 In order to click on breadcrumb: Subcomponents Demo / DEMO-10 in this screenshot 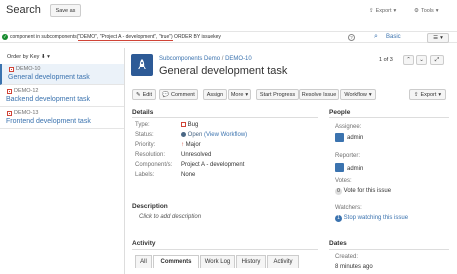, I will do `click(205, 59)`.